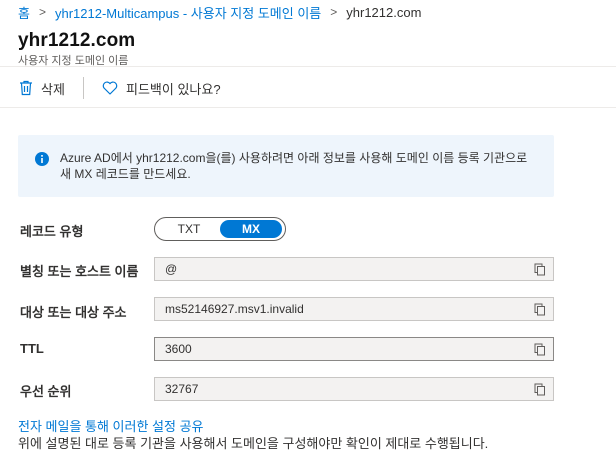 Image resolution: width=616 pixels, height=467 pixels. What do you see at coordinates (110, 88) in the screenshot?
I see `heart-icon` at bounding box center [110, 88].